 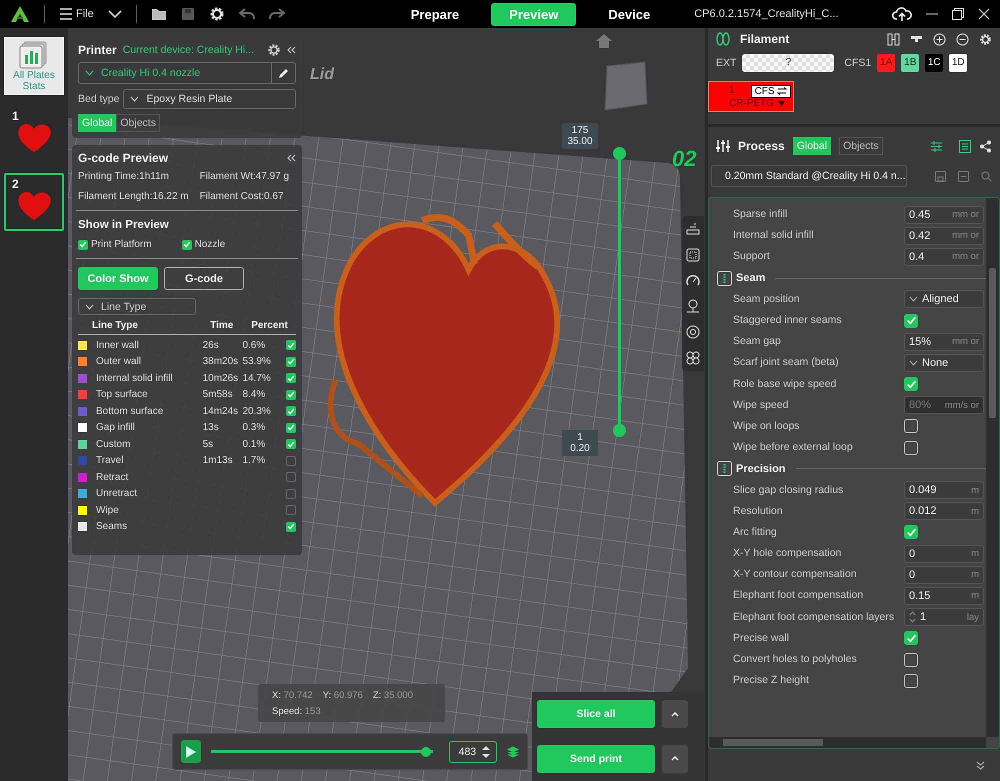 I want to click on number-field: 0.4 mm or, so click(x=944, y=257).